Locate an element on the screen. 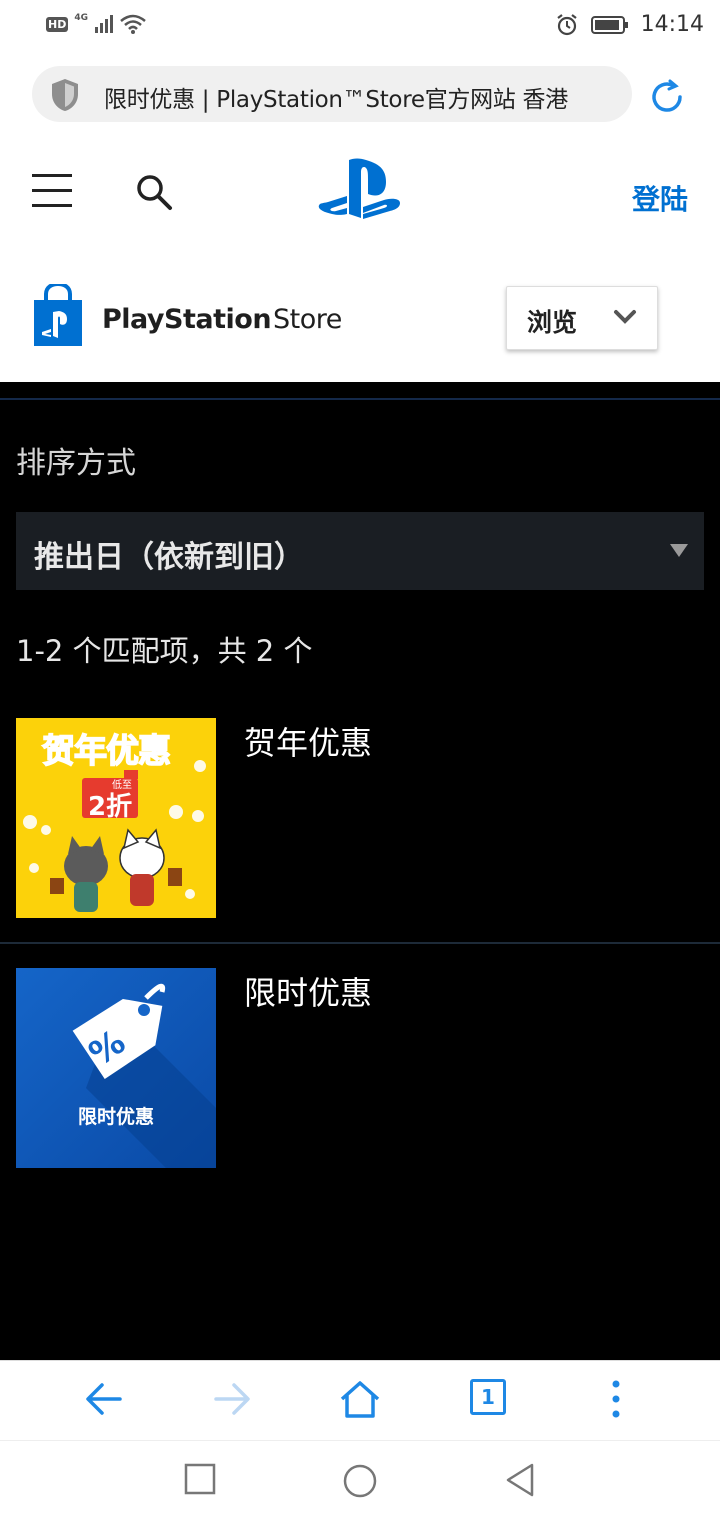  more-options-icon is located at coordinates (616, 1399).